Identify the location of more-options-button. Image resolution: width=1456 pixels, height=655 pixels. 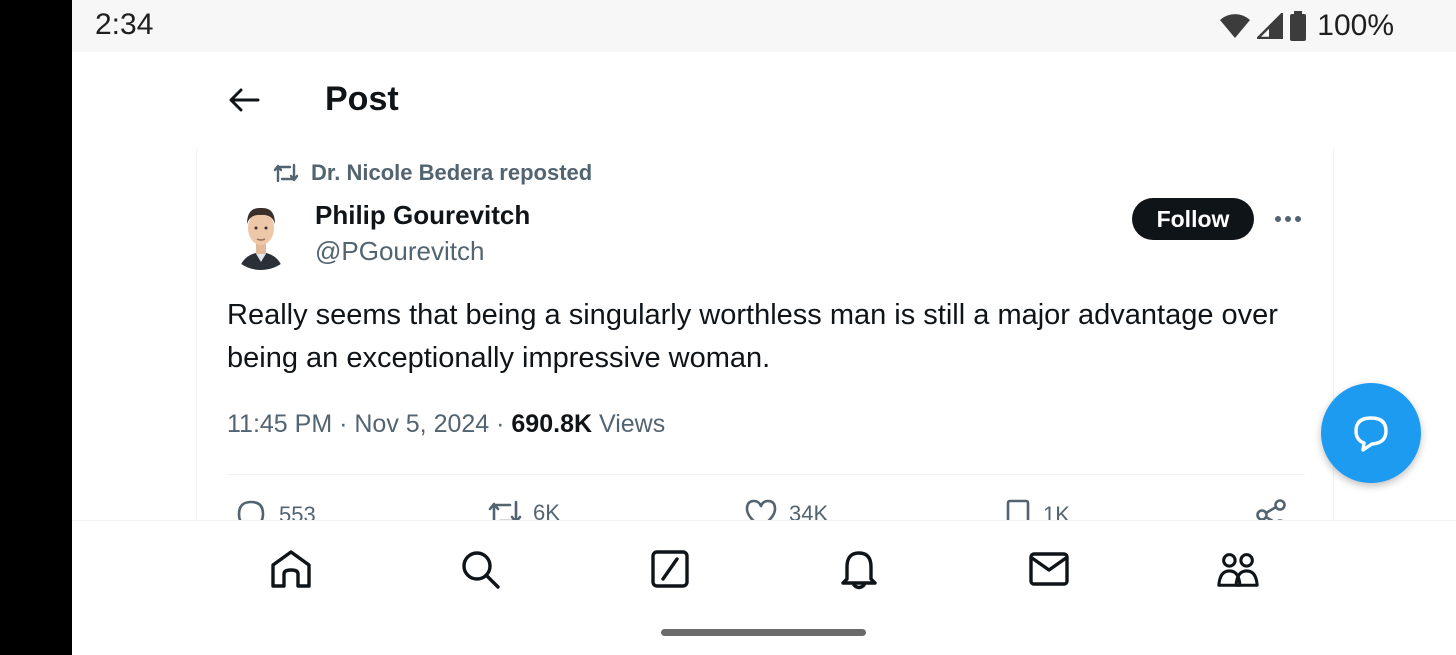
(1288, 219).